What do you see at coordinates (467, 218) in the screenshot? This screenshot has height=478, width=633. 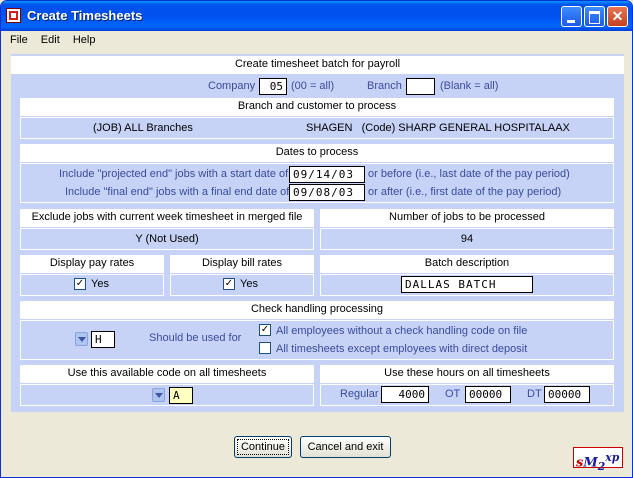 I see `jobs-count-header: Number of jobs to be processed` at bounding box center [467, 218].